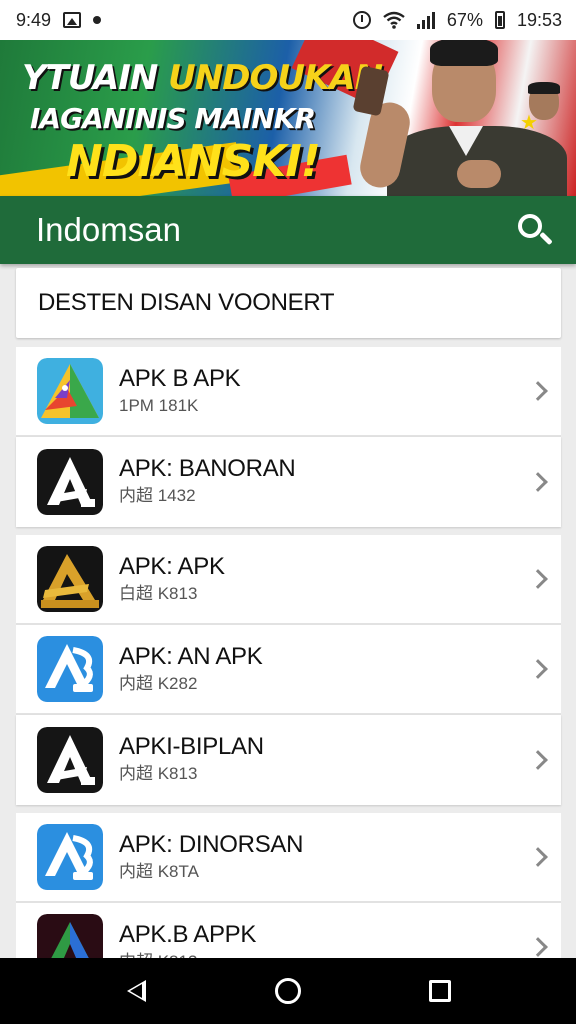 The image size is (576, 1024). Describe the element at coordinates (97, 20) in the screenshot. I see `notification-dot-icon` at that location.